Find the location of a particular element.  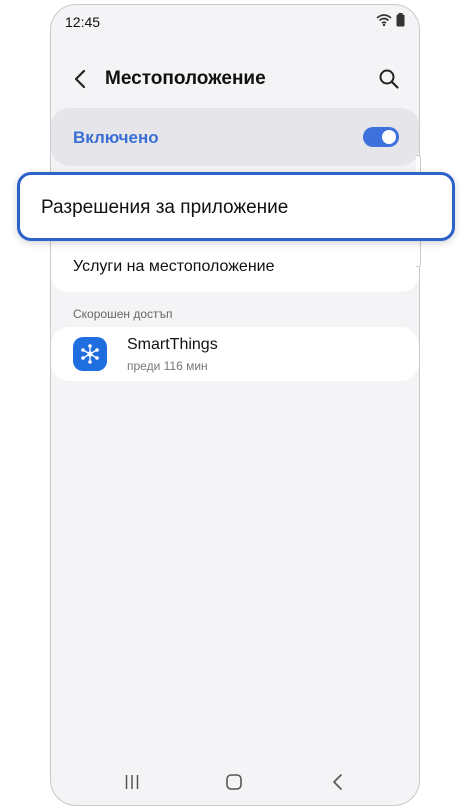

recent-access-header: Скорошен достъп is located at coordinates (123, 314).